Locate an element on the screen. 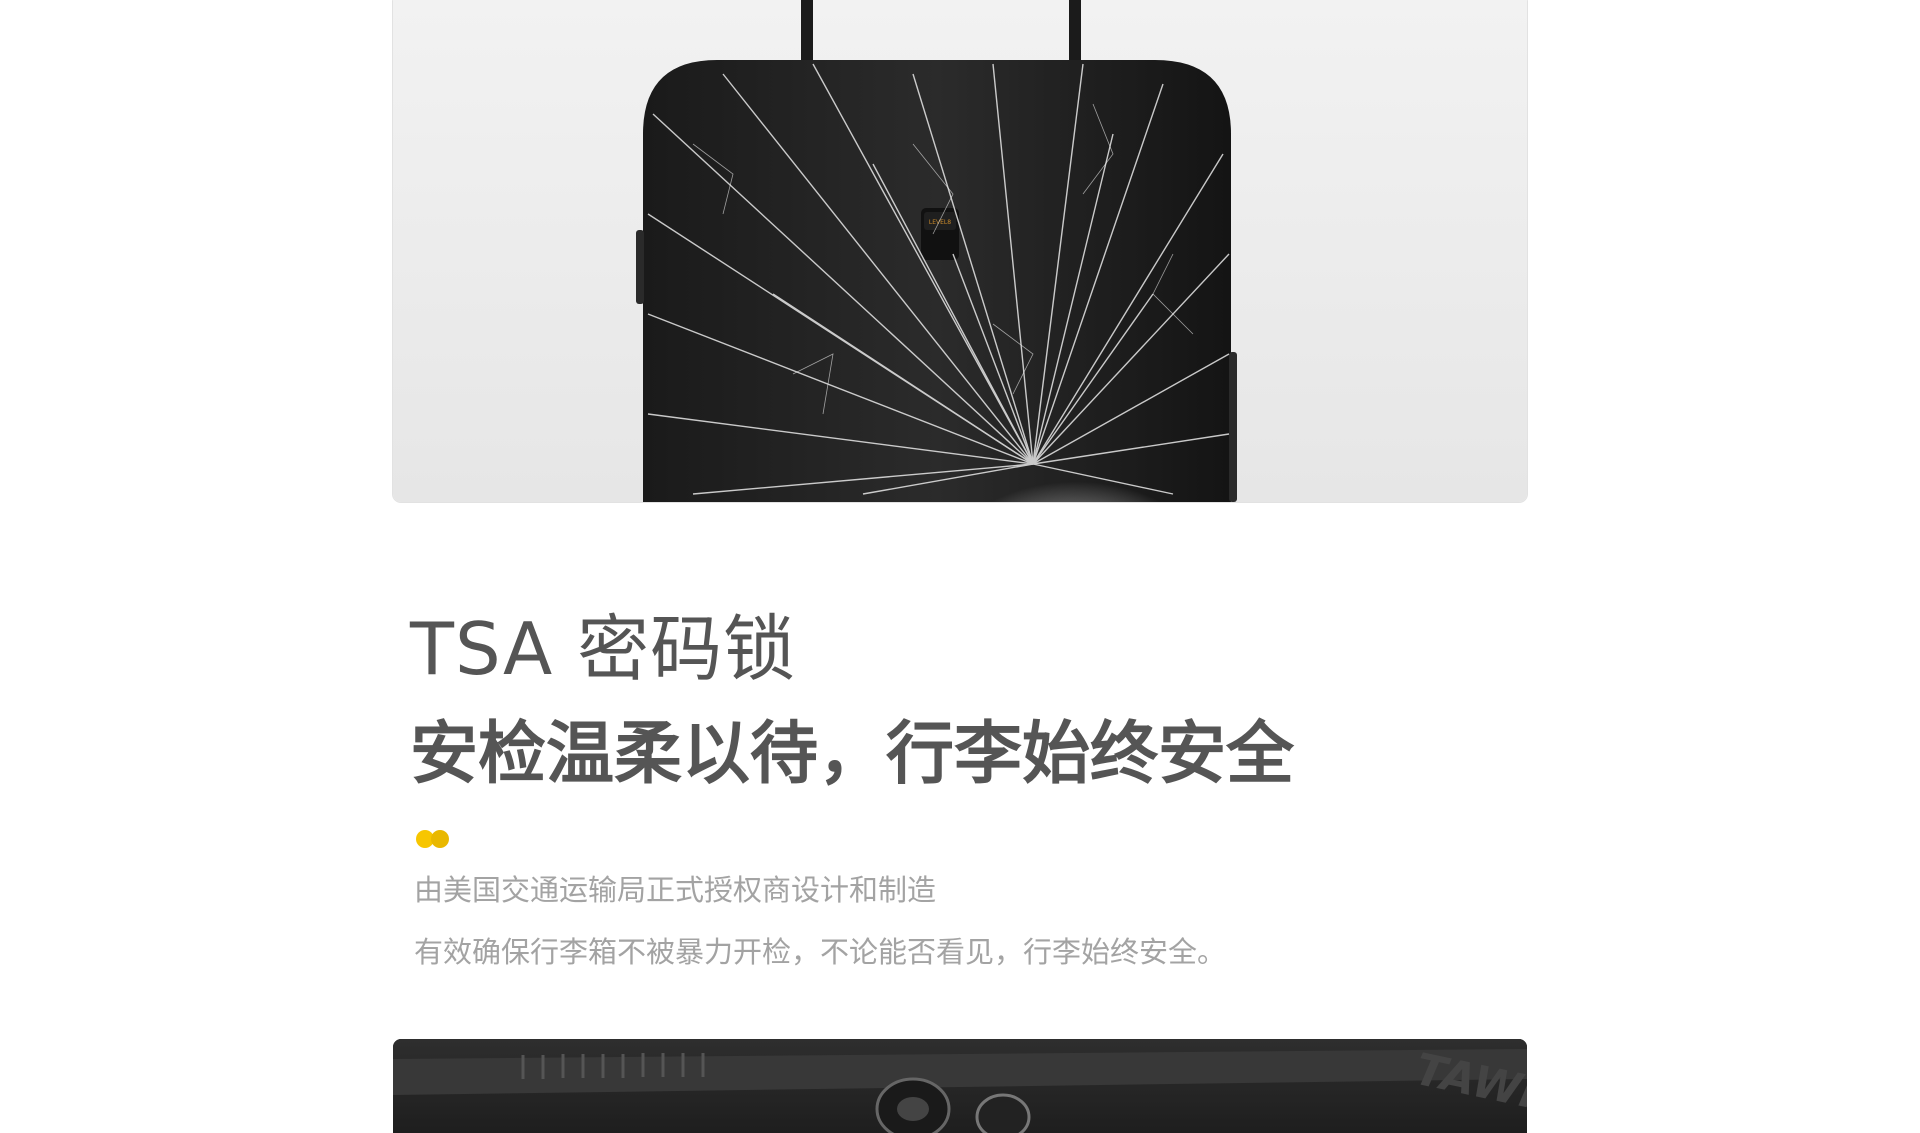  description-line-2: 有效确保行李箱不被暴力开检，不论能否看见，行李始终安全。 is located at coordinates (820, 952).